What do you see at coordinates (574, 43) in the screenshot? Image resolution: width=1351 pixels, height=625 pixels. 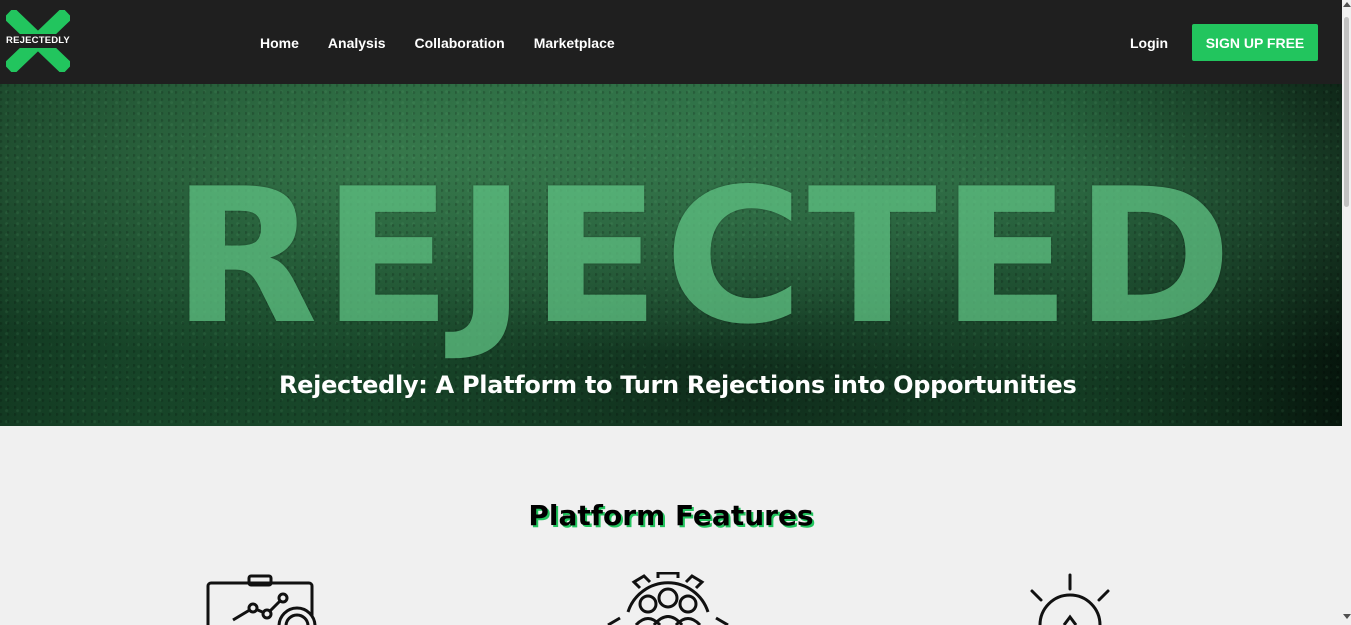 I see `nav-marketplace: Marketplace` at bounding box center [574, 43].